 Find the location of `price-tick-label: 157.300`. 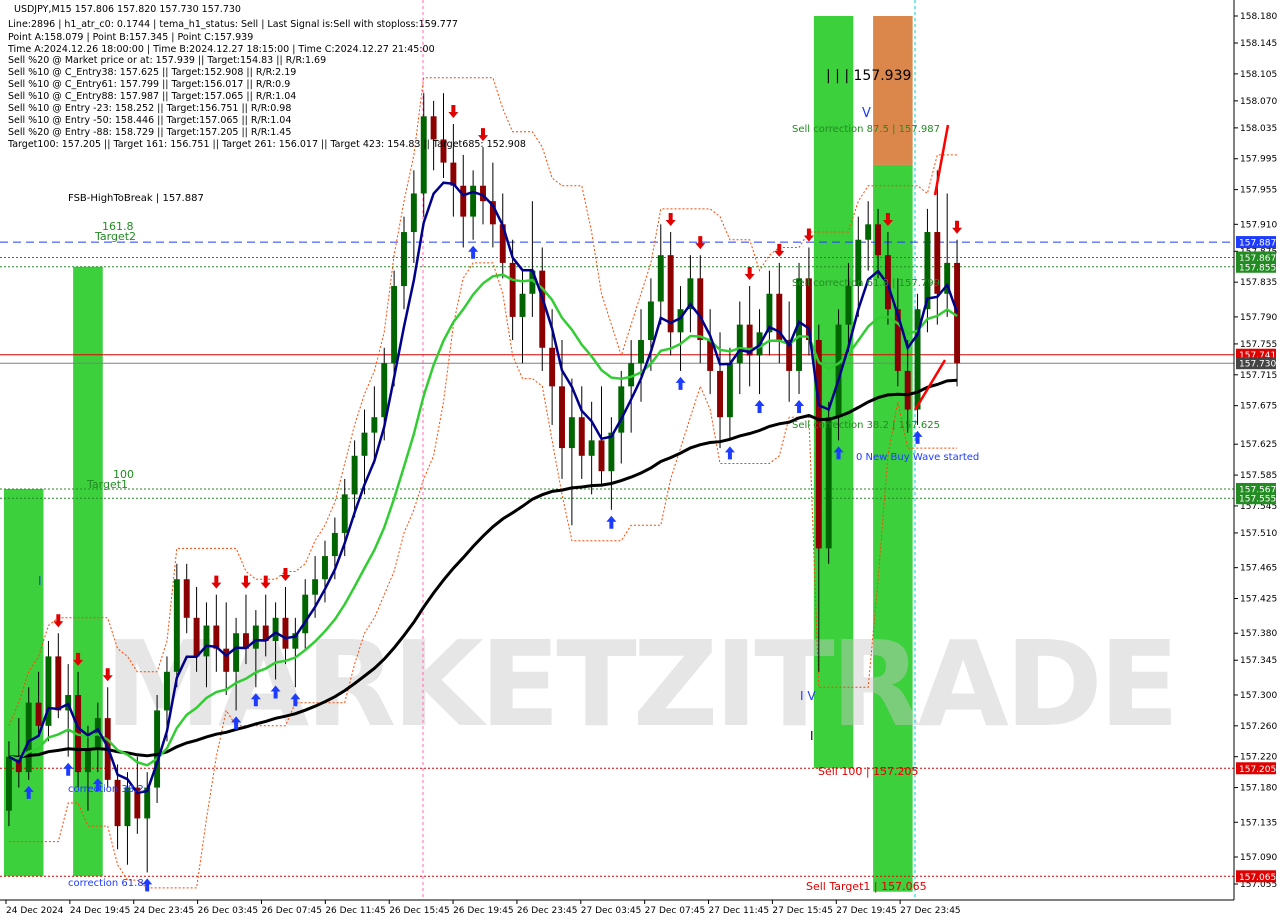

price-tick-label: 157.300 is located at coordinates (1258, 696).